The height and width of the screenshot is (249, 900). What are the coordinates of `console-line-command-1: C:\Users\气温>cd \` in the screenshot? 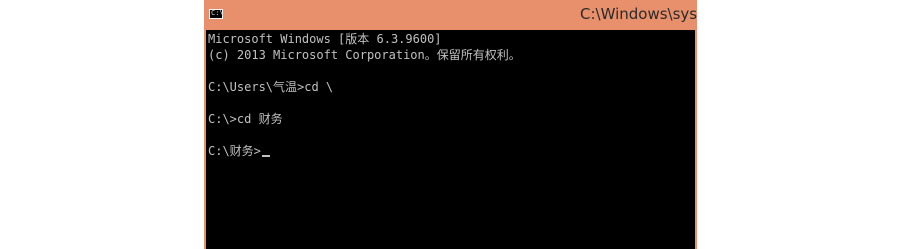 It's located at (271, 87).